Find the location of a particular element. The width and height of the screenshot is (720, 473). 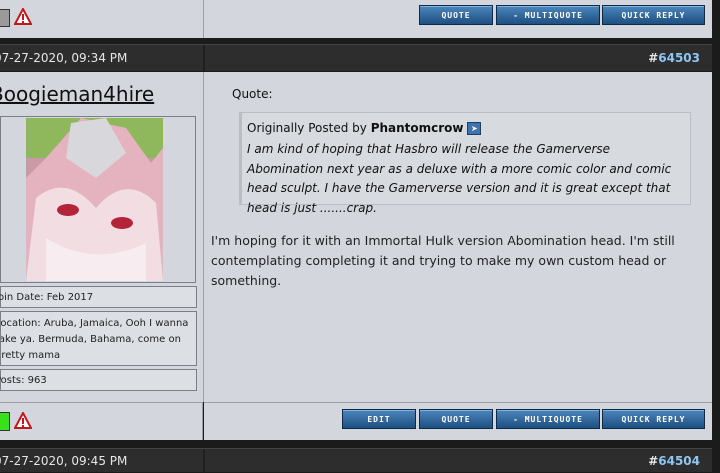

post-date: 07-27-2020, 09:34 PM is located at coordinates (64, 58).